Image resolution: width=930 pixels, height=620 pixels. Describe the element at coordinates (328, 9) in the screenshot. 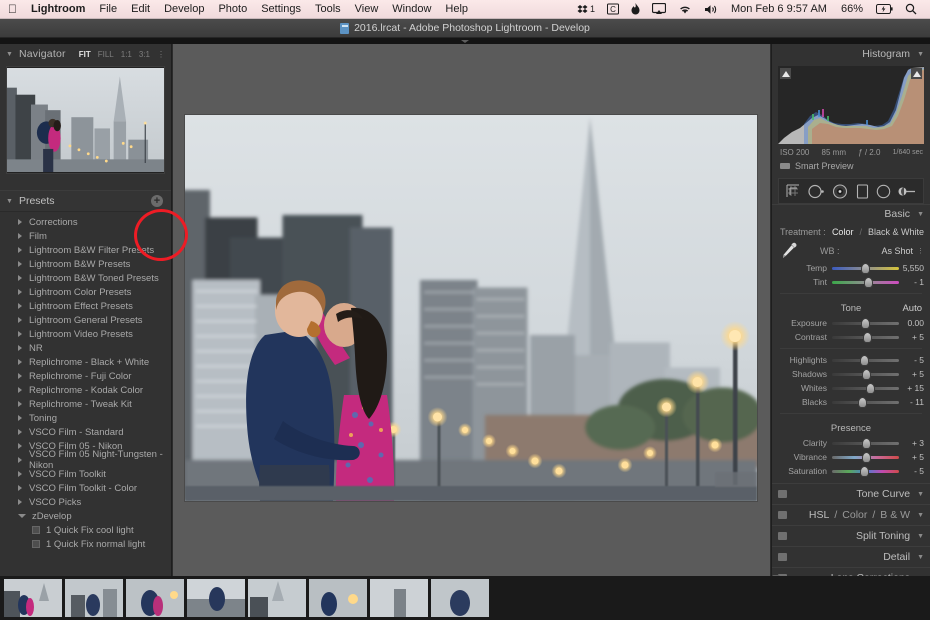

I see `menu-tools: Tools` at that location.